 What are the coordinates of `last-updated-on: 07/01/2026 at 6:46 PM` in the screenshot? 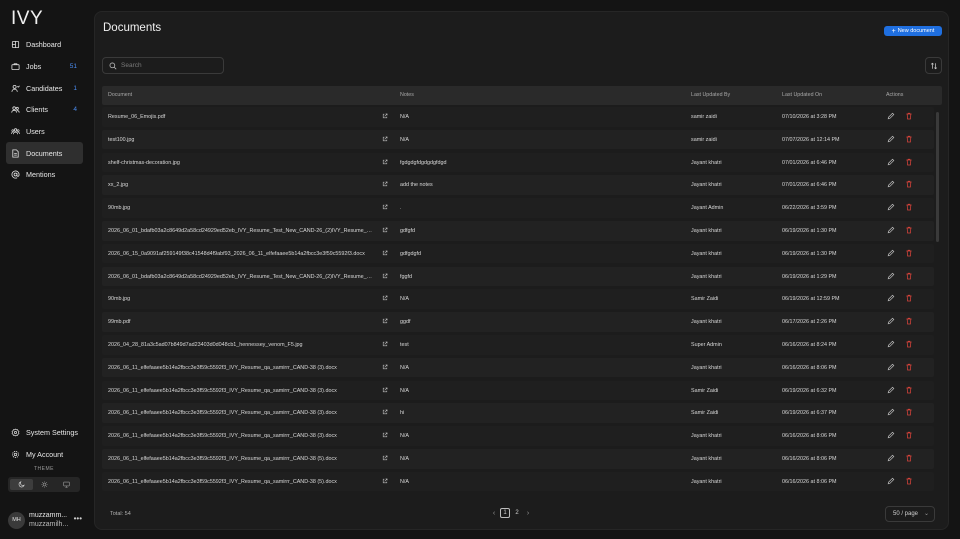 It's located at (809, 162).